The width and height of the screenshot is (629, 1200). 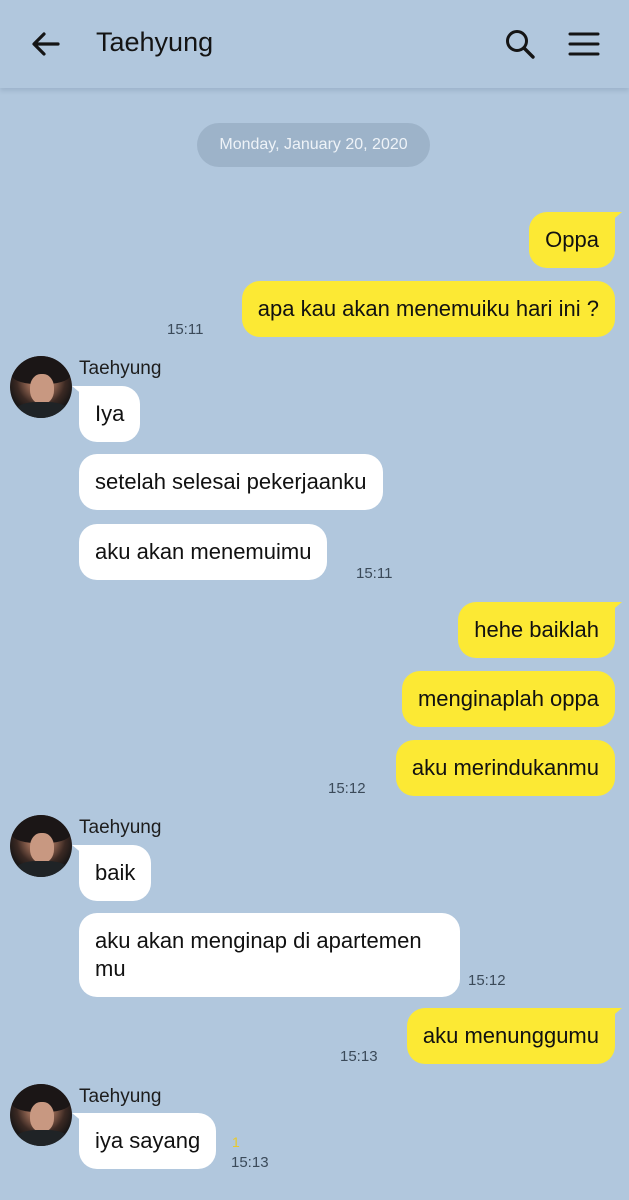 What do you see at coordinates (144, 1141) in the screenshot?
I see `their-message-bubble: iya sayang` at bounding box center [144, 1141].